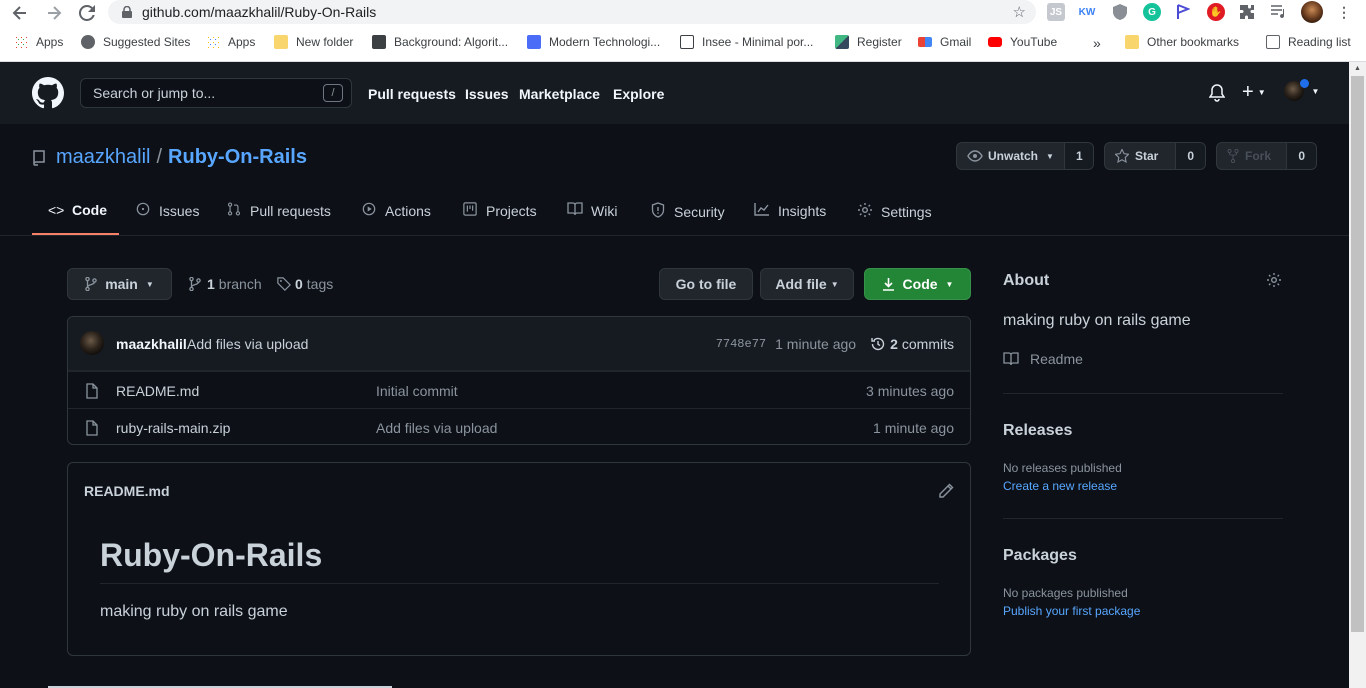 Image resolution: width=1366 pixels, height=688 pixels. Describe the element at coordinates (807, 284) in the screenshot. I see `add-file-button: Add file ▼` at that location.